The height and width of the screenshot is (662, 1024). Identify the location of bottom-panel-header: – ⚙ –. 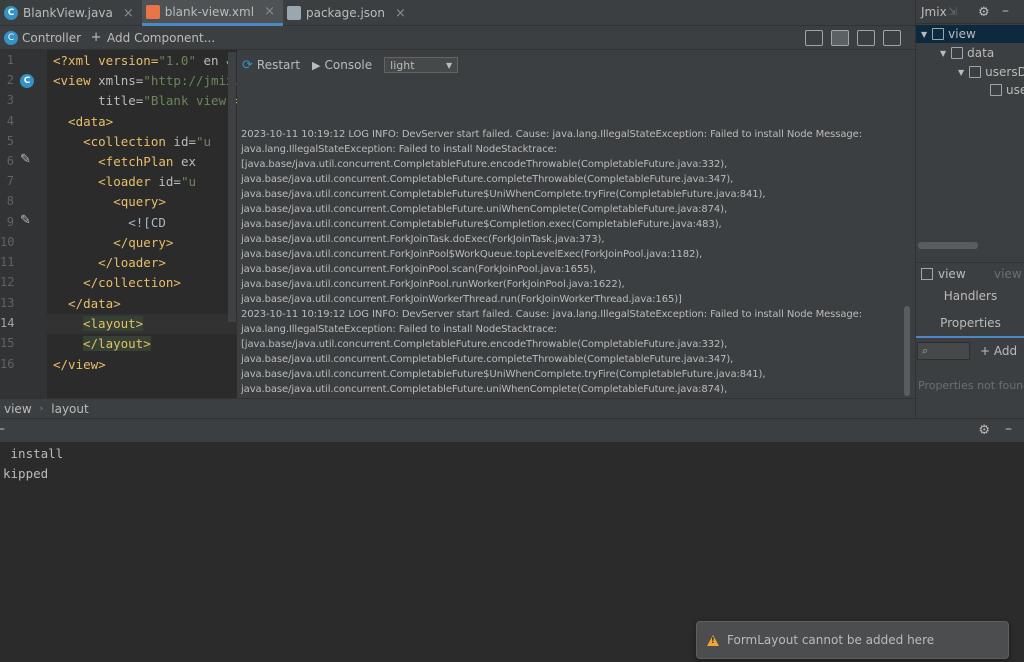
(512, 430).